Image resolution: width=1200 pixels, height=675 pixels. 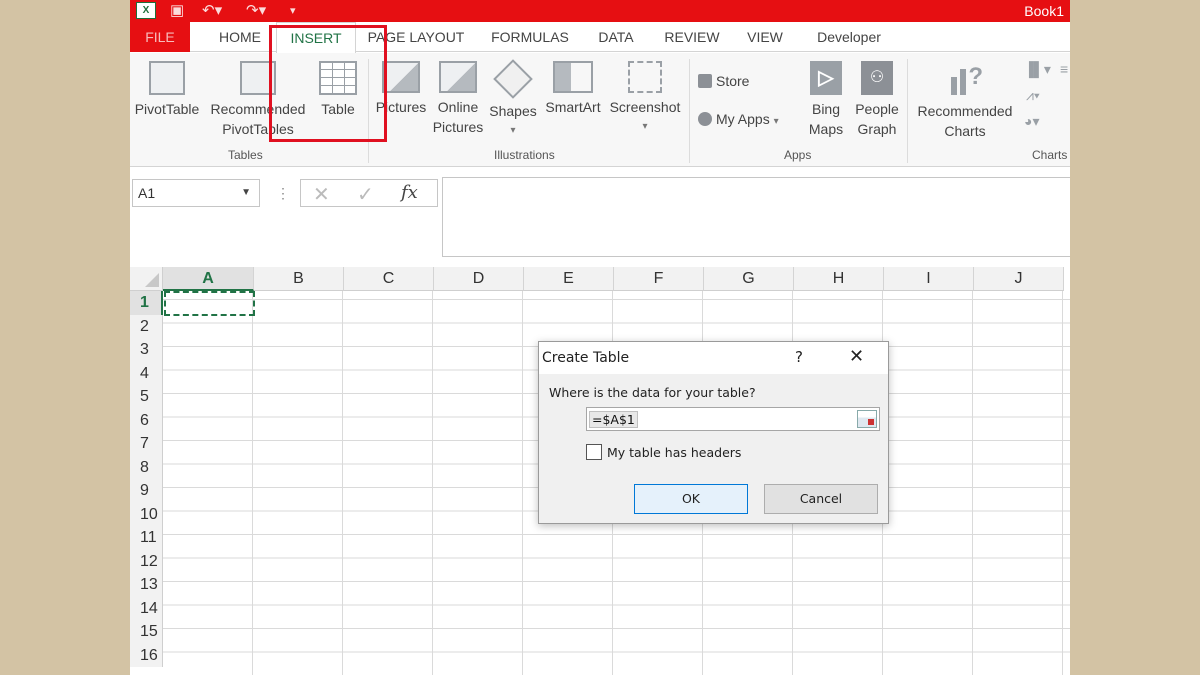 What do you see at coordinates (1019, 279) in the screenshot?
I see `column-header: J` at bounding box center [1019, 279].